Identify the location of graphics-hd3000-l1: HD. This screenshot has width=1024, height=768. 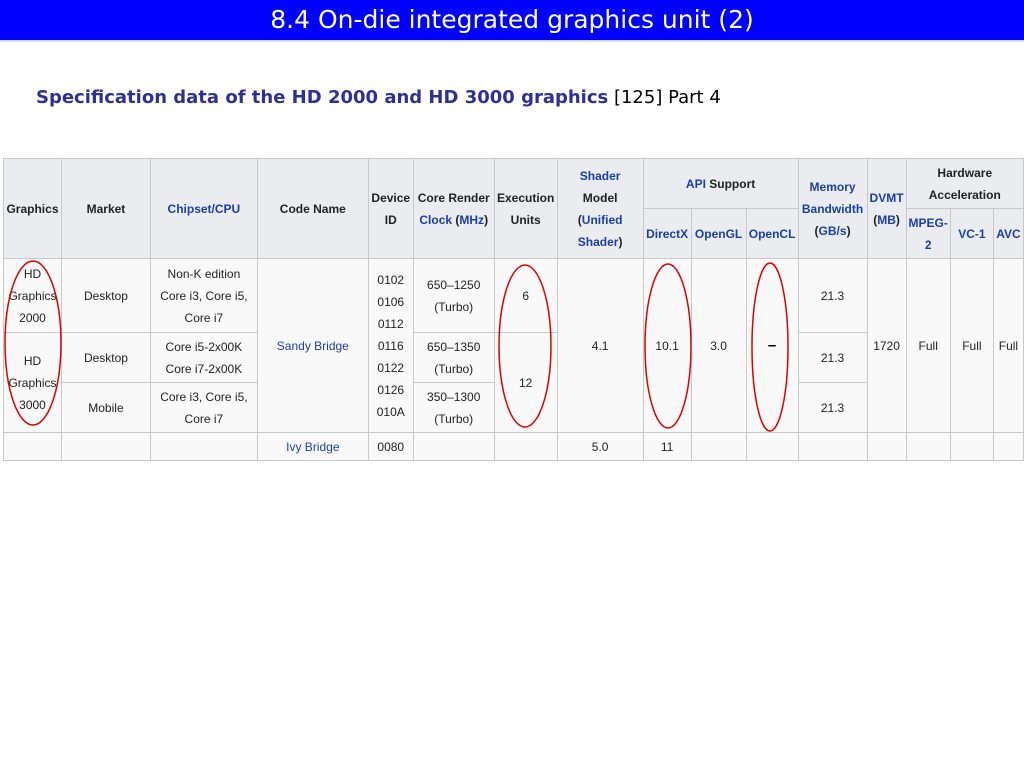
(32, 360).